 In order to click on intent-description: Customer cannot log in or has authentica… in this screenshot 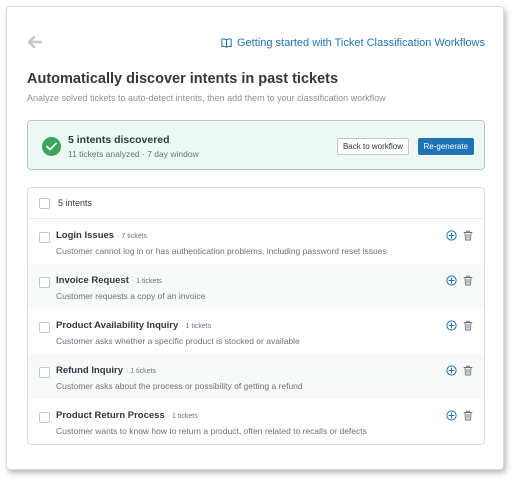, I will do `click(221, 251)`.